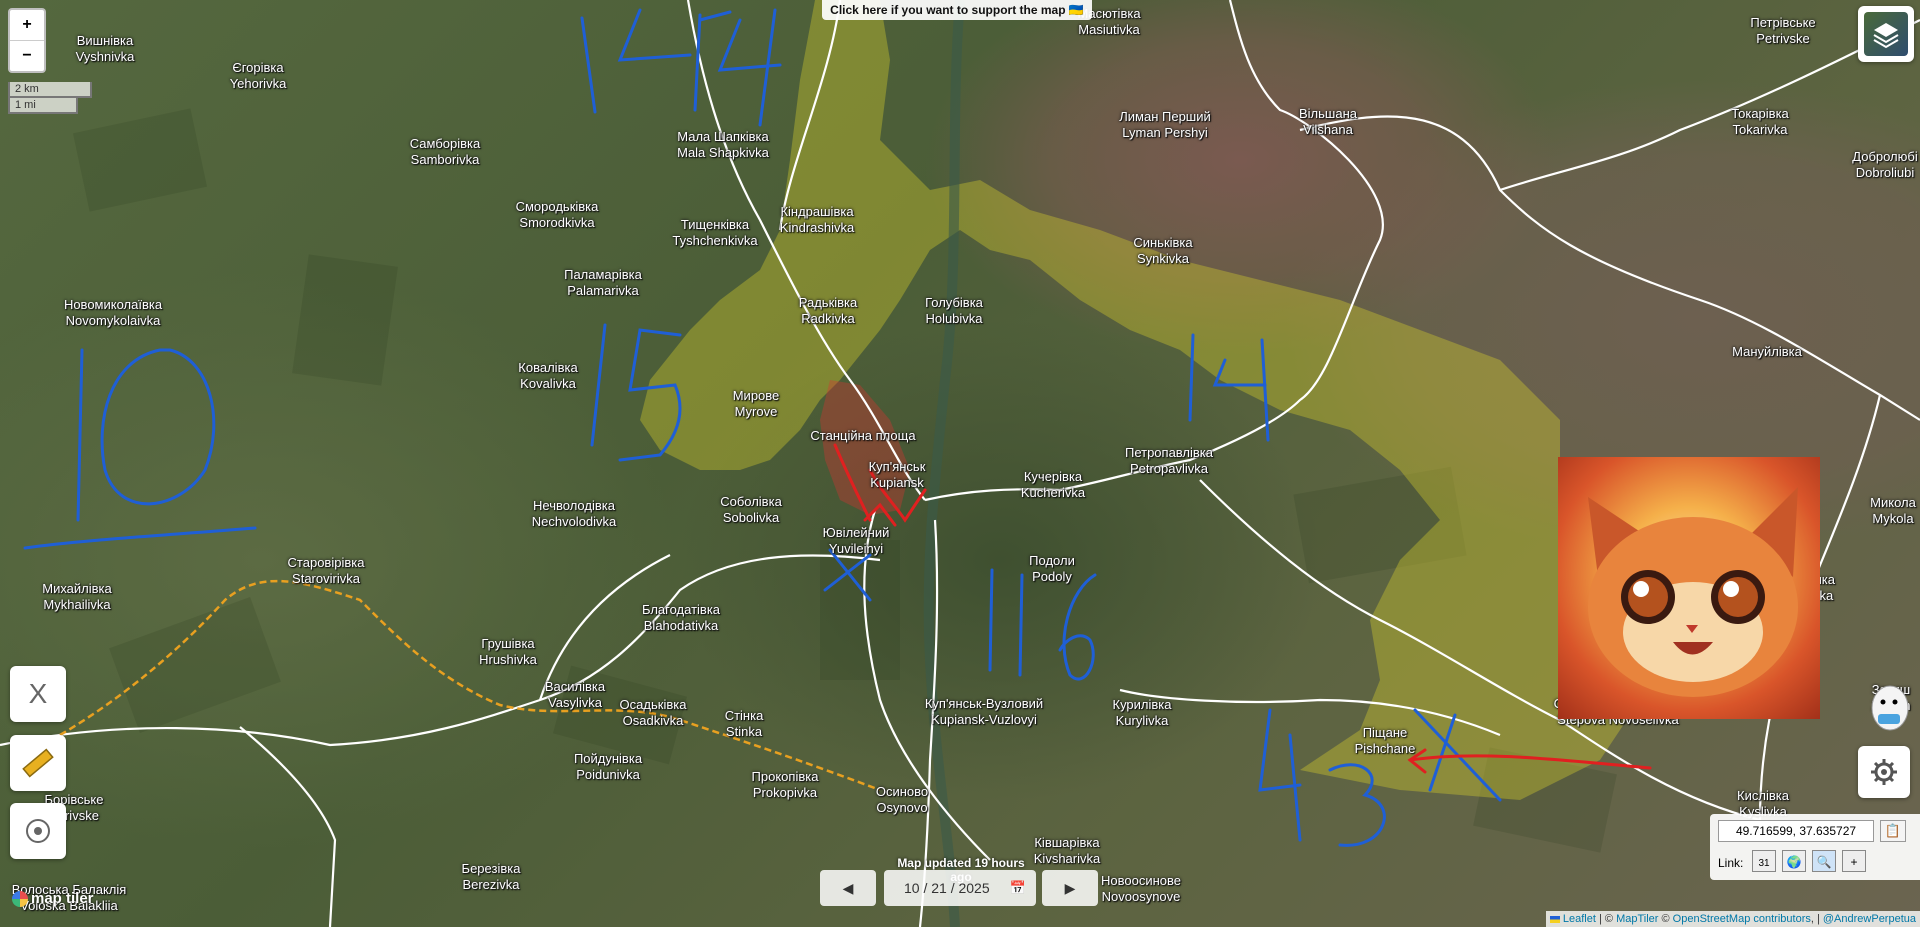 The width and height of the screenshot is (1920, 927). I want to click on copy-button: 📋, so click(1893, 831).